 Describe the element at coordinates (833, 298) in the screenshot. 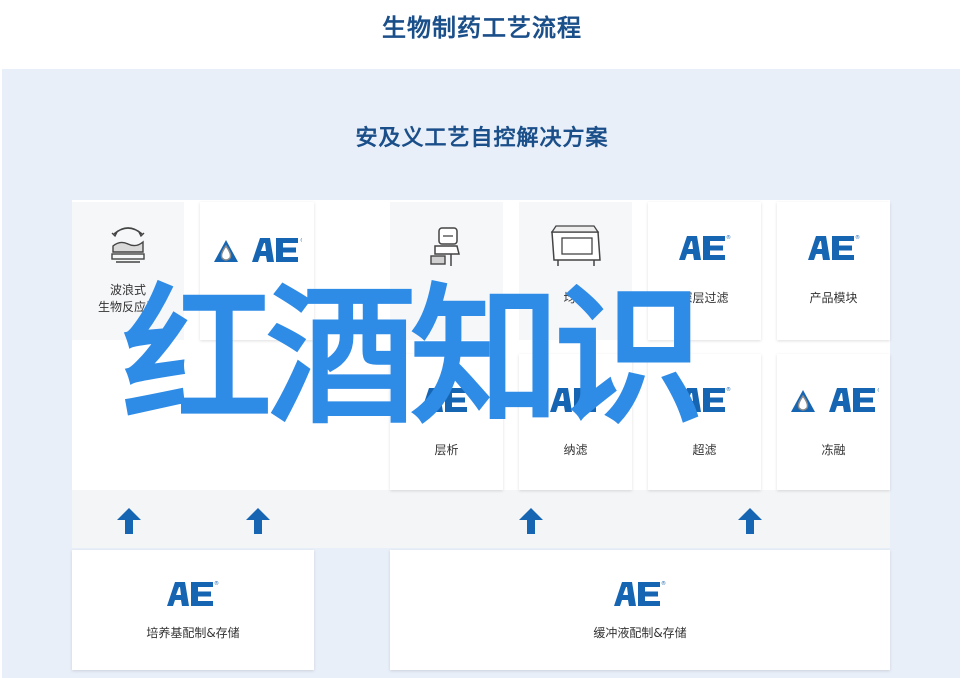

I see `card-label: 产品模块` at that location.